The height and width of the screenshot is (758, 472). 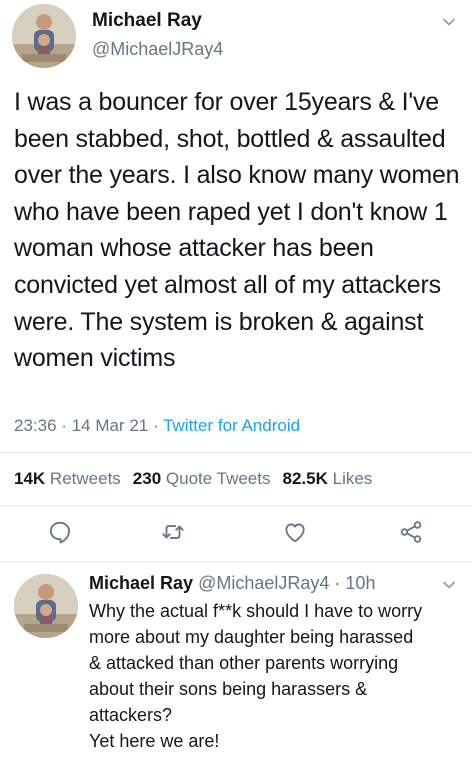 What do you see at coordinates (360, 583) in the screenshot?
I see `reply-age: 10h` at bounding box center [360, 583].